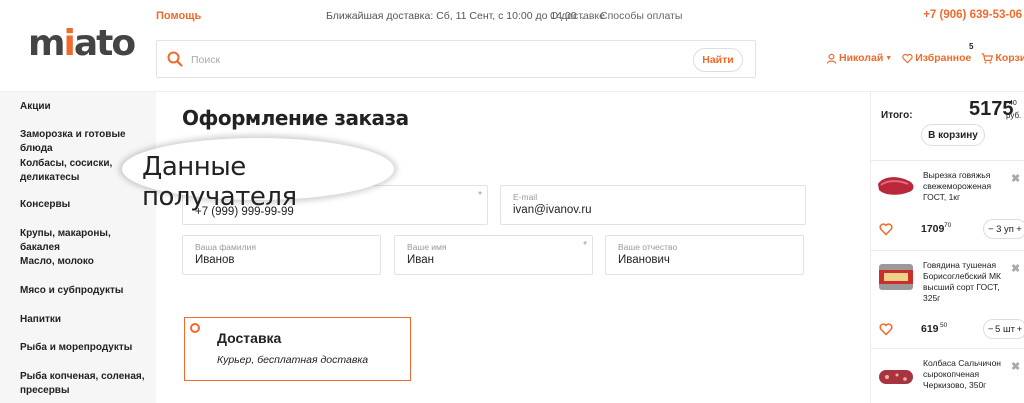 This screenshot has width=1024, height=403. I want to click on quantity-value: 3 уп, so click(1005, 229).